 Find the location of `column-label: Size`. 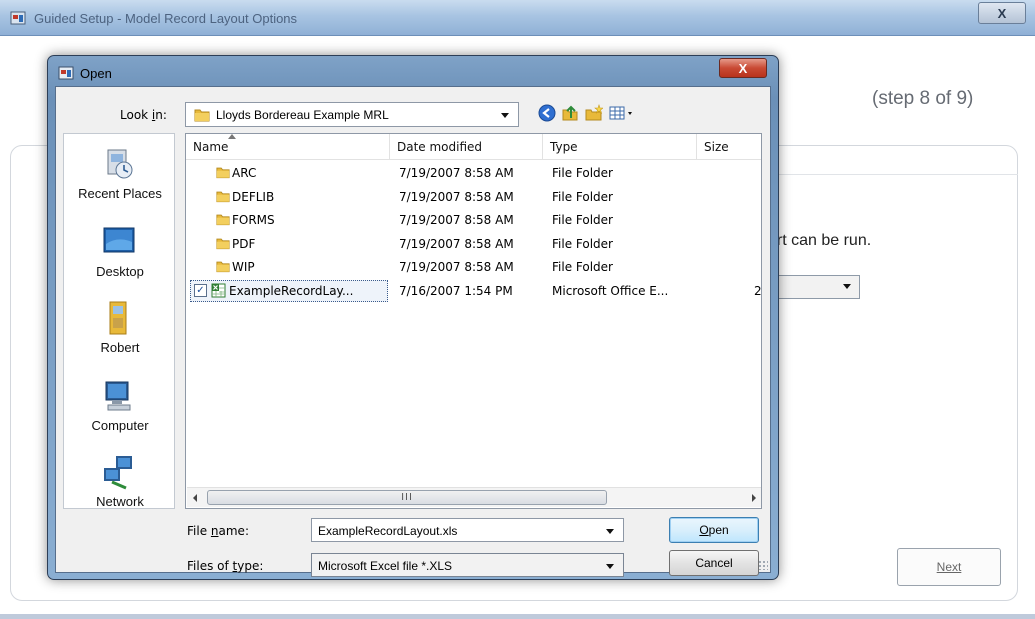

column-label: Size is located at coordinates (716, 147).